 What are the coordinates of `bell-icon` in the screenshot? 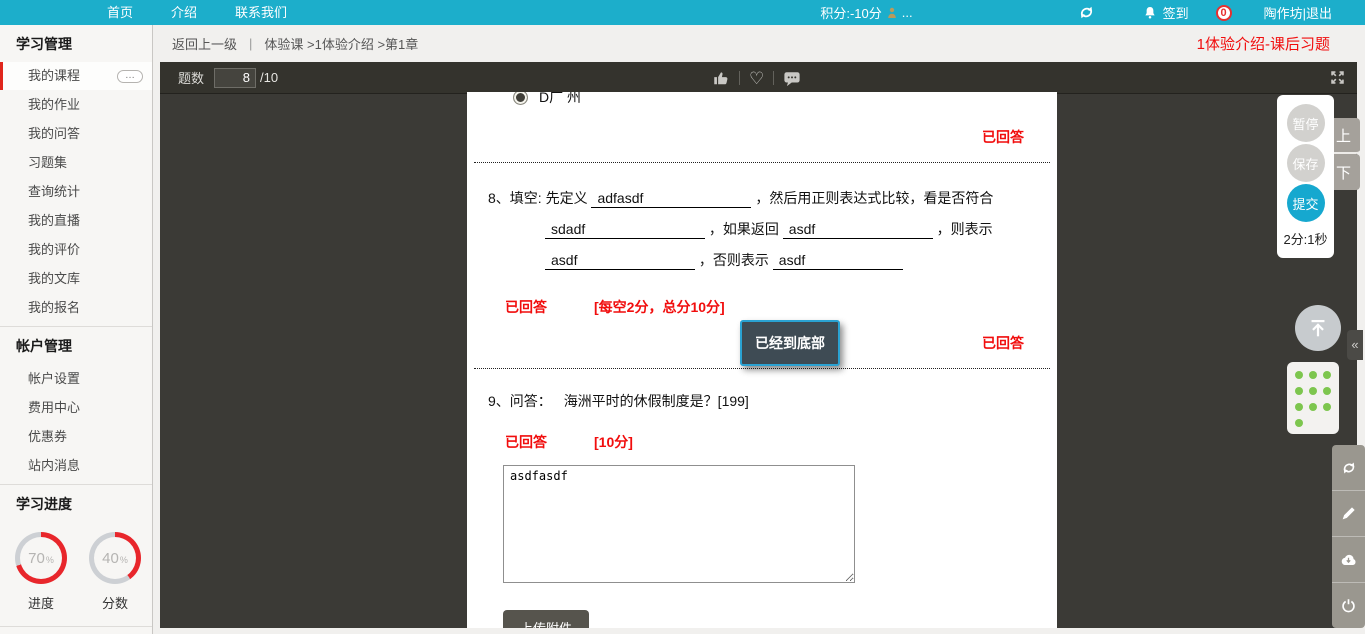 It's located at (1150, 13).